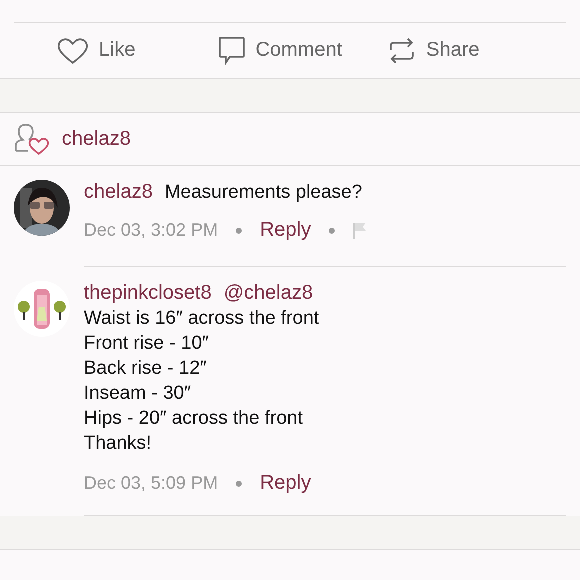  What do you see at coordinates (151, 230) in the screenshot?
I see `timestamp: Dec 03, 3:02 PM` at bounding box center [151, 230].